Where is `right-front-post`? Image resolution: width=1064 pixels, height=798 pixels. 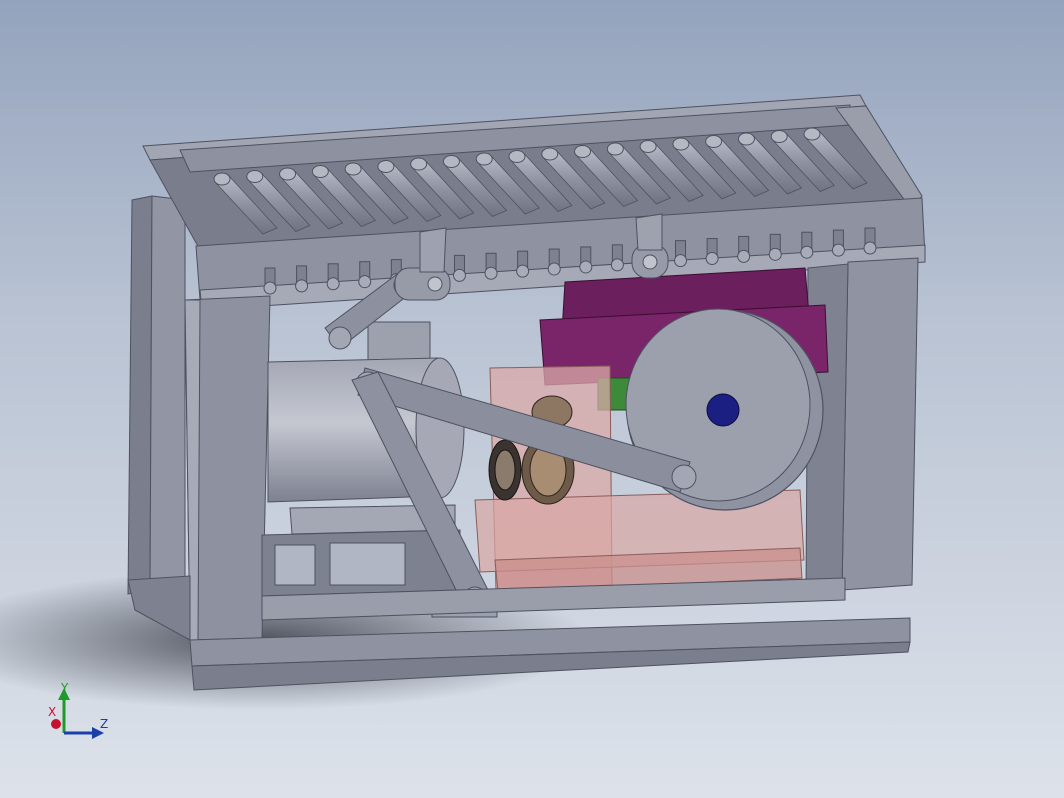
right-front-post is located at coordinates (880, 424).